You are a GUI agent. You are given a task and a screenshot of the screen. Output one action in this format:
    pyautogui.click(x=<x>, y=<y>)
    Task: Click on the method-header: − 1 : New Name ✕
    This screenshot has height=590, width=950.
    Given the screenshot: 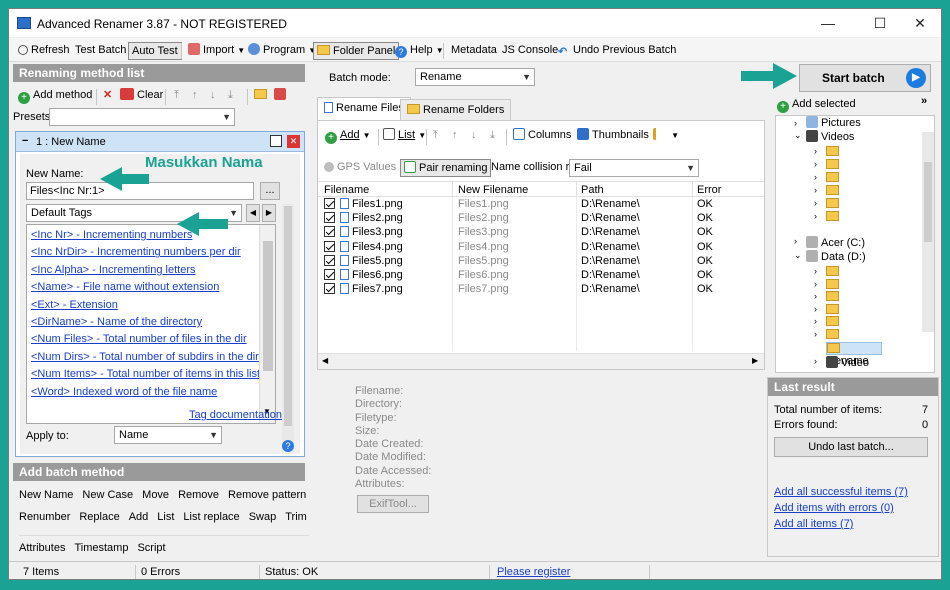 What is the action you would take?
    pyautogui.click(x=160, y=142)
    